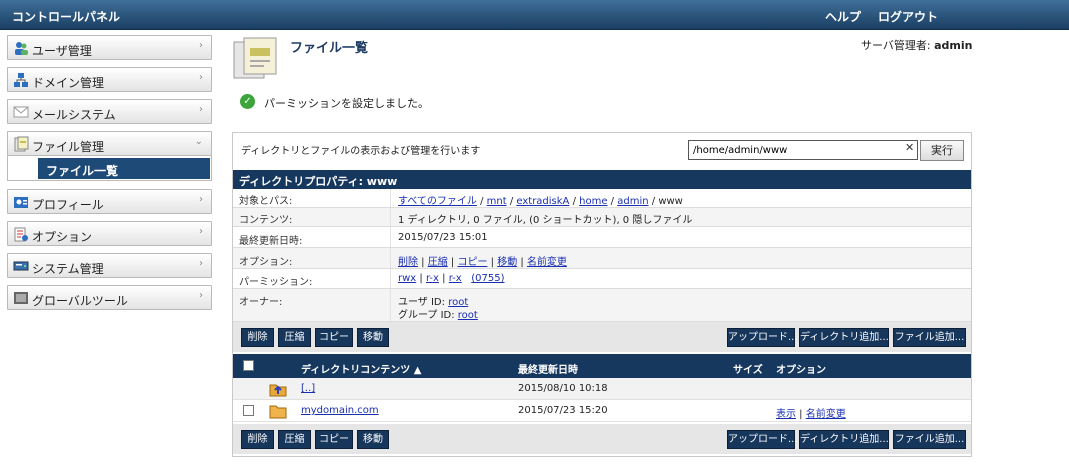 Image resolution: width=1069 pixels, height=474 pixels. I want to click on parent-folder-icon, so click(278, 390).